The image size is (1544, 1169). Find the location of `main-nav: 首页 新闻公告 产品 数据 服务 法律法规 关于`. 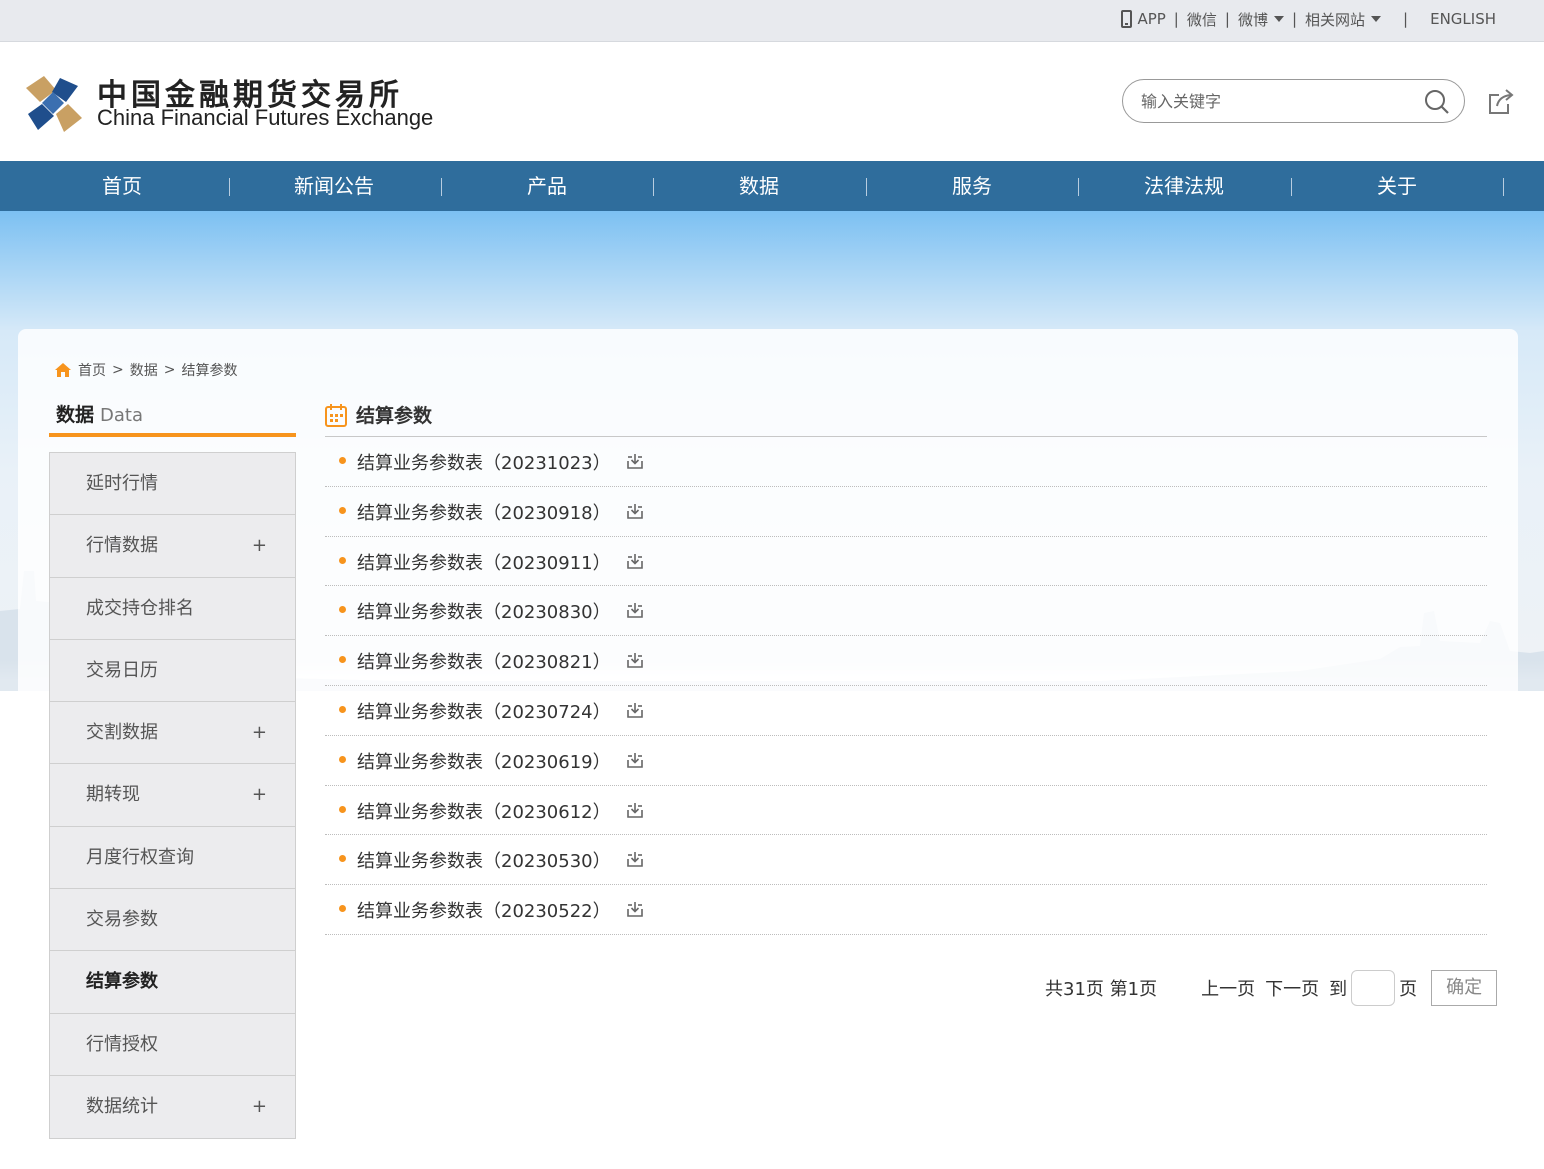

main-nav: 首页 新闻公告 产品 数据 服务 法律法规 关于 is located at coordinates (772, 186).